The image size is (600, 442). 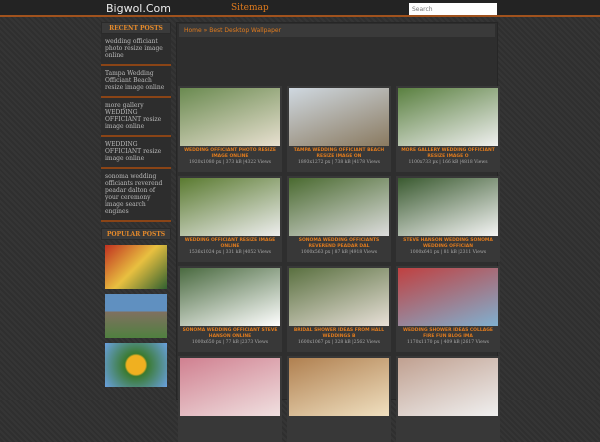 I want to click on recent-post-link: WEDDING OFFICIANT resize image online, so click(x=136, y=153).